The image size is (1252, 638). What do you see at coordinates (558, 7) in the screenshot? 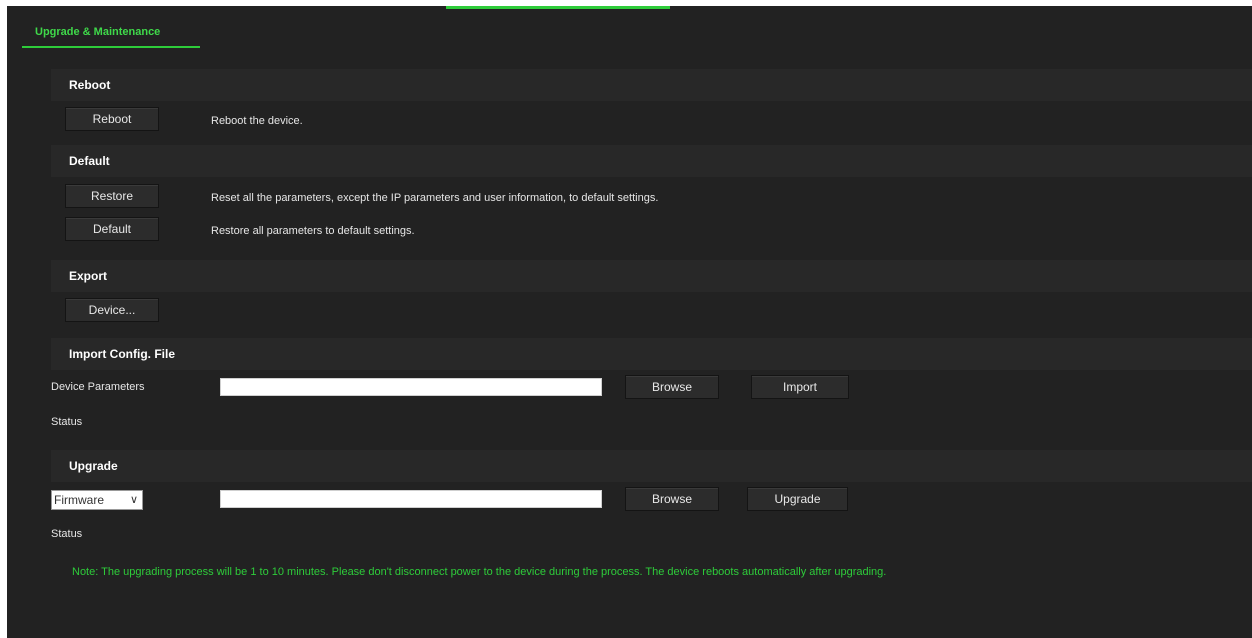
I see `nav-active-indicator` at bounding box center [558, 7].